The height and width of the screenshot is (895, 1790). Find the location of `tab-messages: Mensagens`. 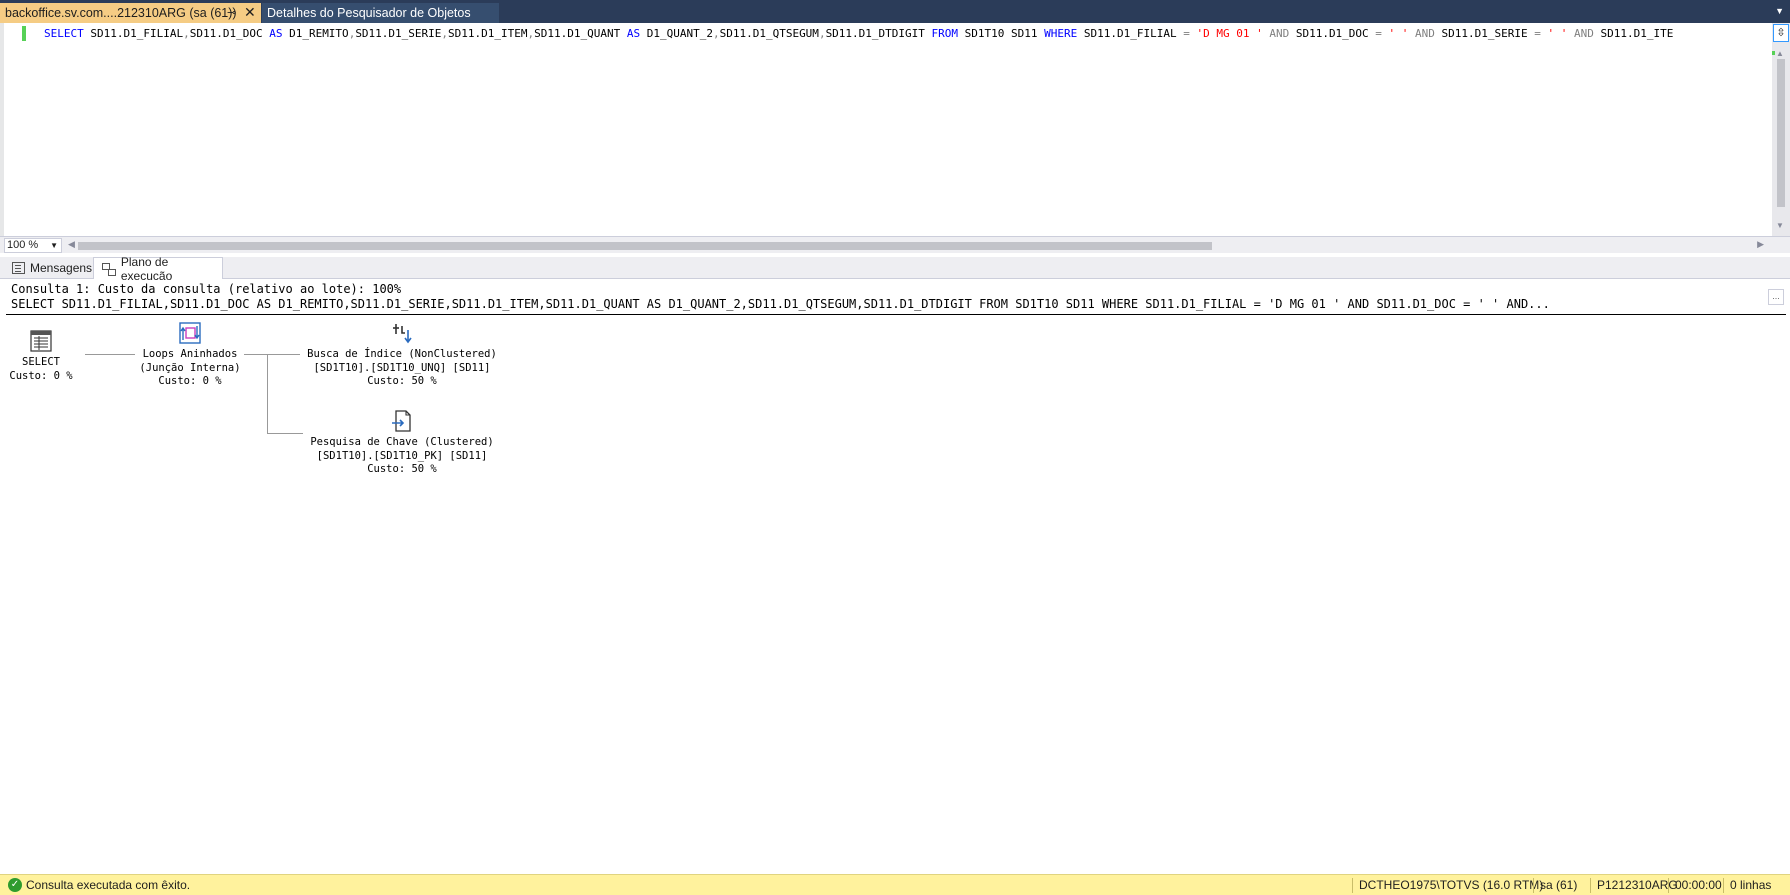

tab-messages: Mensagens is located at coordinates (49, 268).